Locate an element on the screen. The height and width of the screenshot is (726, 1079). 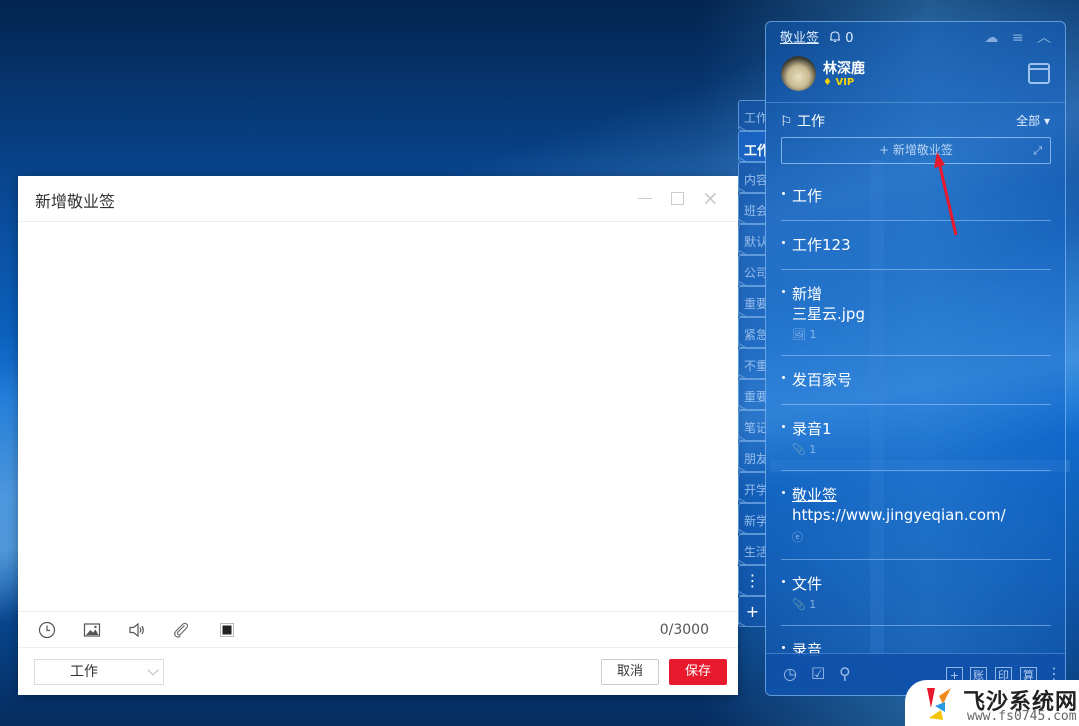
browser-icon: ⓔ is located at coordinates (797, 537).